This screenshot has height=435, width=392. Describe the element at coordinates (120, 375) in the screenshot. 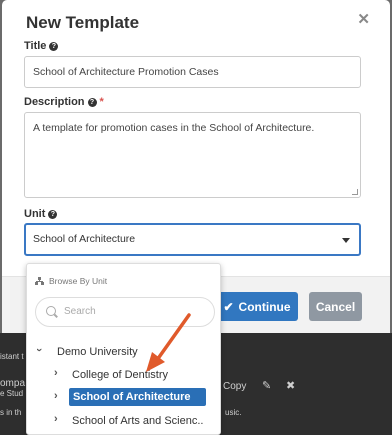

I see `tree-item-college-of-dentistry: College of Dentistry` at that location.